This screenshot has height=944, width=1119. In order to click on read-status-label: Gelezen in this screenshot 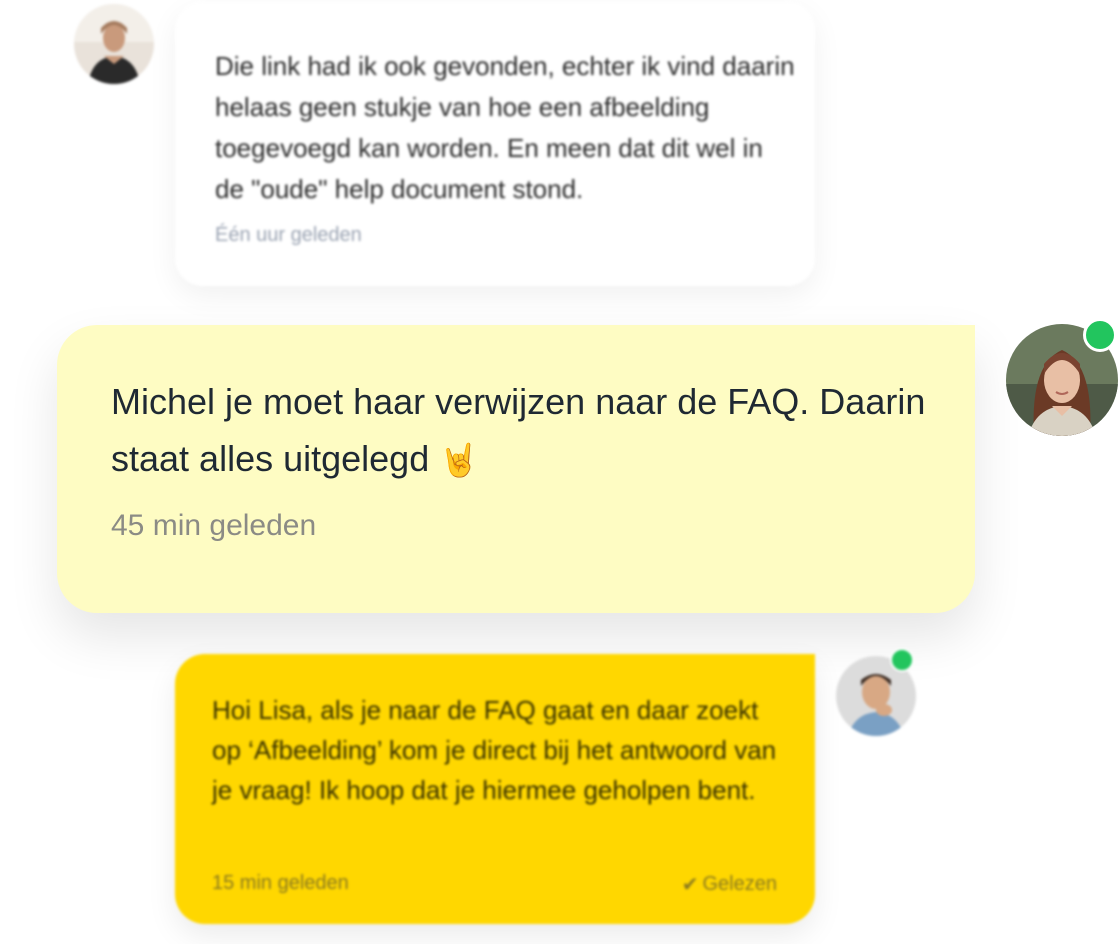, I will do `click(740, 883)`.